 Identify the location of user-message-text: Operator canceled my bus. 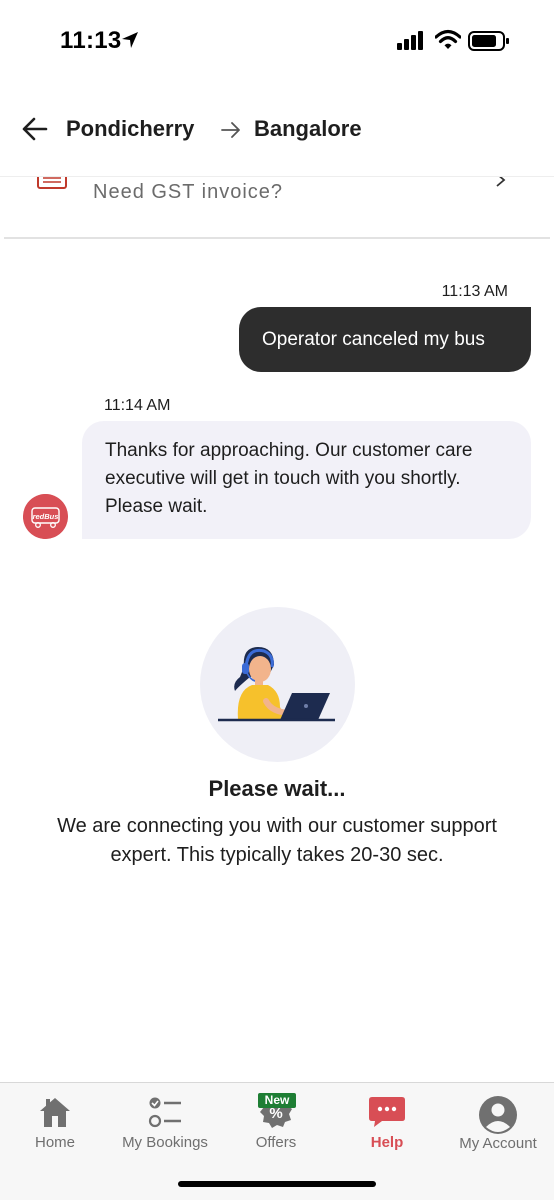
(373, 339).